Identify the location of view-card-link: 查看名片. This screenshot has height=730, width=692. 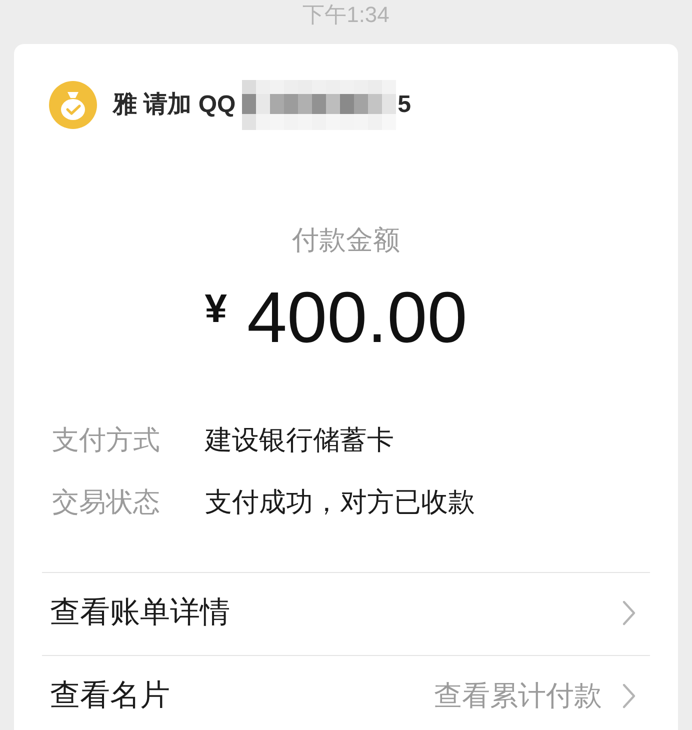
(106, 696).